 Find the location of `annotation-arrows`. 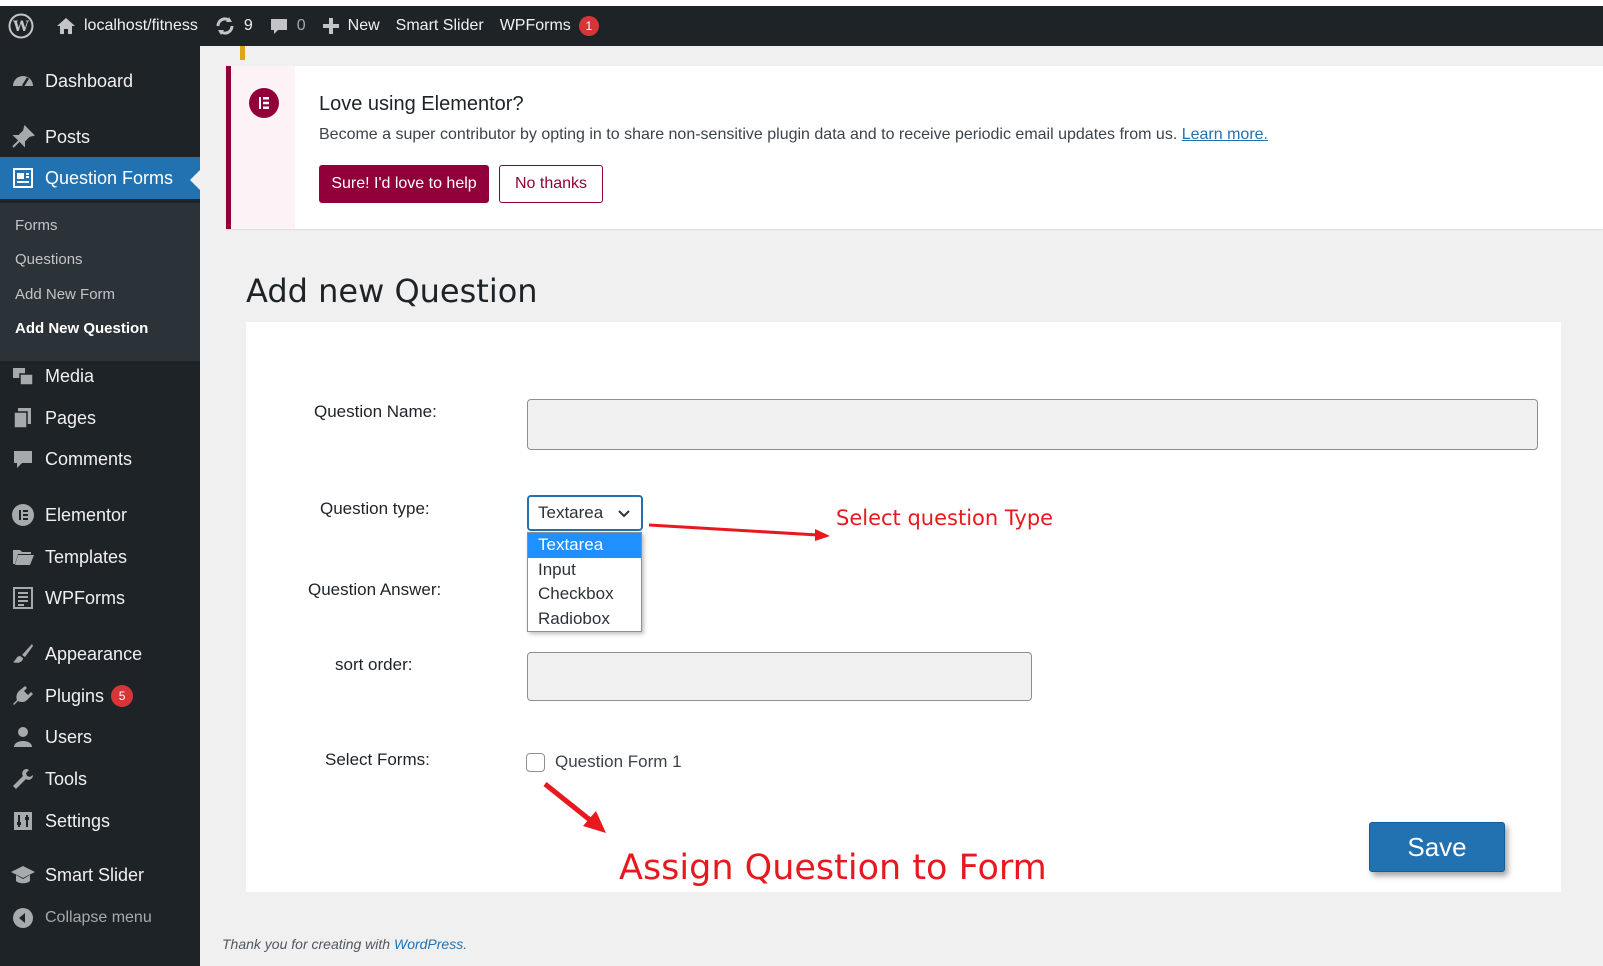

annotation-arrows is located at coordinates (686, 678).